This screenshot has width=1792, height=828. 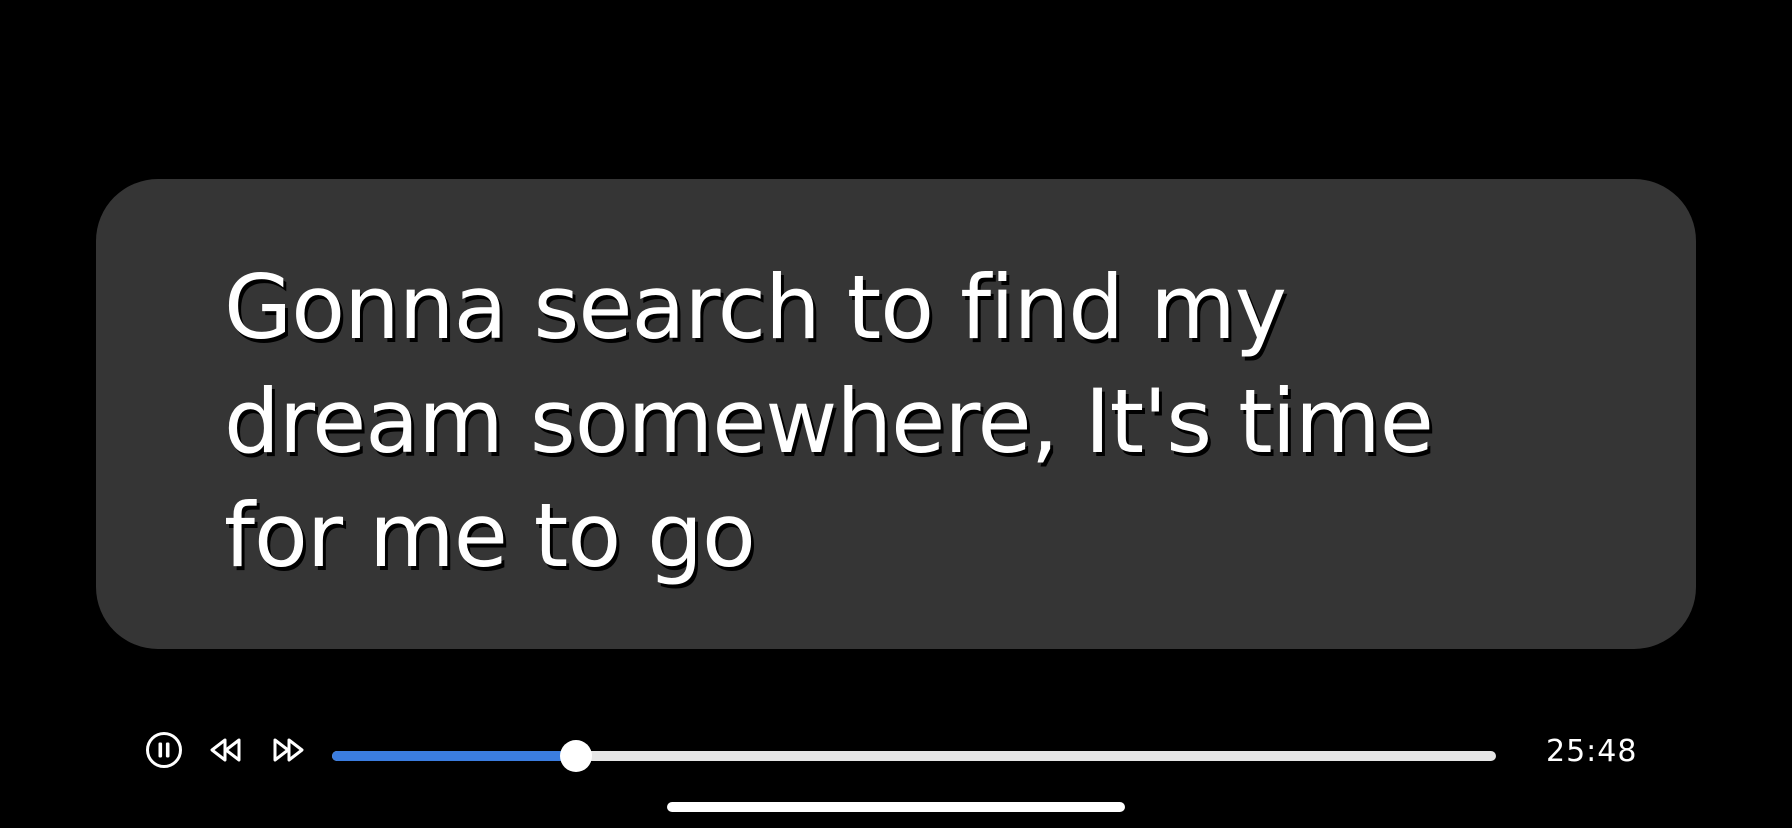 I want to click on pause-circle-icon, so click(x=164, y=750).